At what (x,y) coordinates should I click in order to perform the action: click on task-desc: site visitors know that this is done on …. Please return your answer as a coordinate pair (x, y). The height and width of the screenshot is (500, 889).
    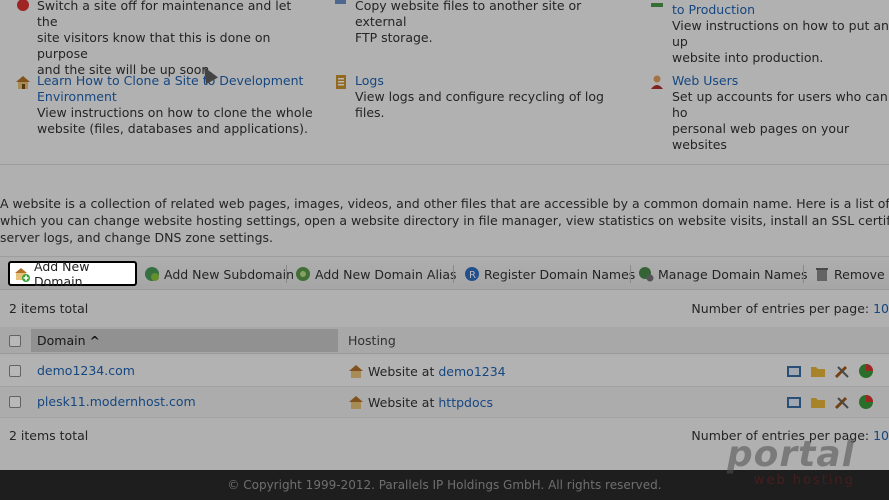
    Looking at the image, I should click on (154, 45).